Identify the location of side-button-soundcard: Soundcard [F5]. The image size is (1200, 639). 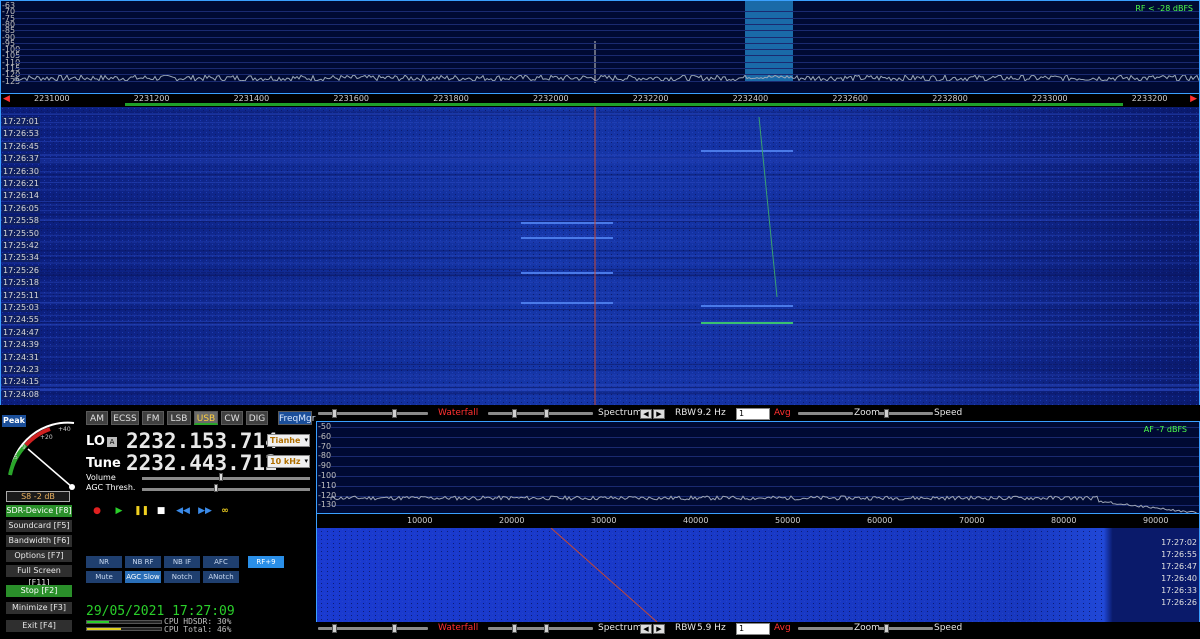
(39, 526).